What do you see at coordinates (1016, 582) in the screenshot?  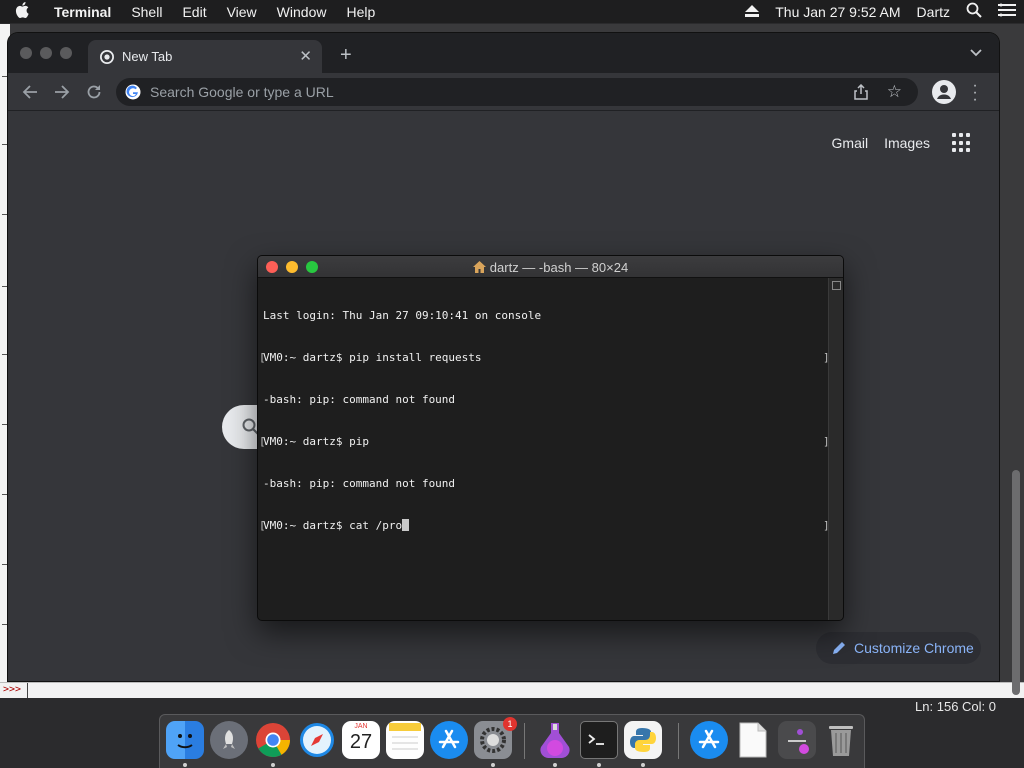 I see `editor-scrollbar` at bounding box center [1016, 582].